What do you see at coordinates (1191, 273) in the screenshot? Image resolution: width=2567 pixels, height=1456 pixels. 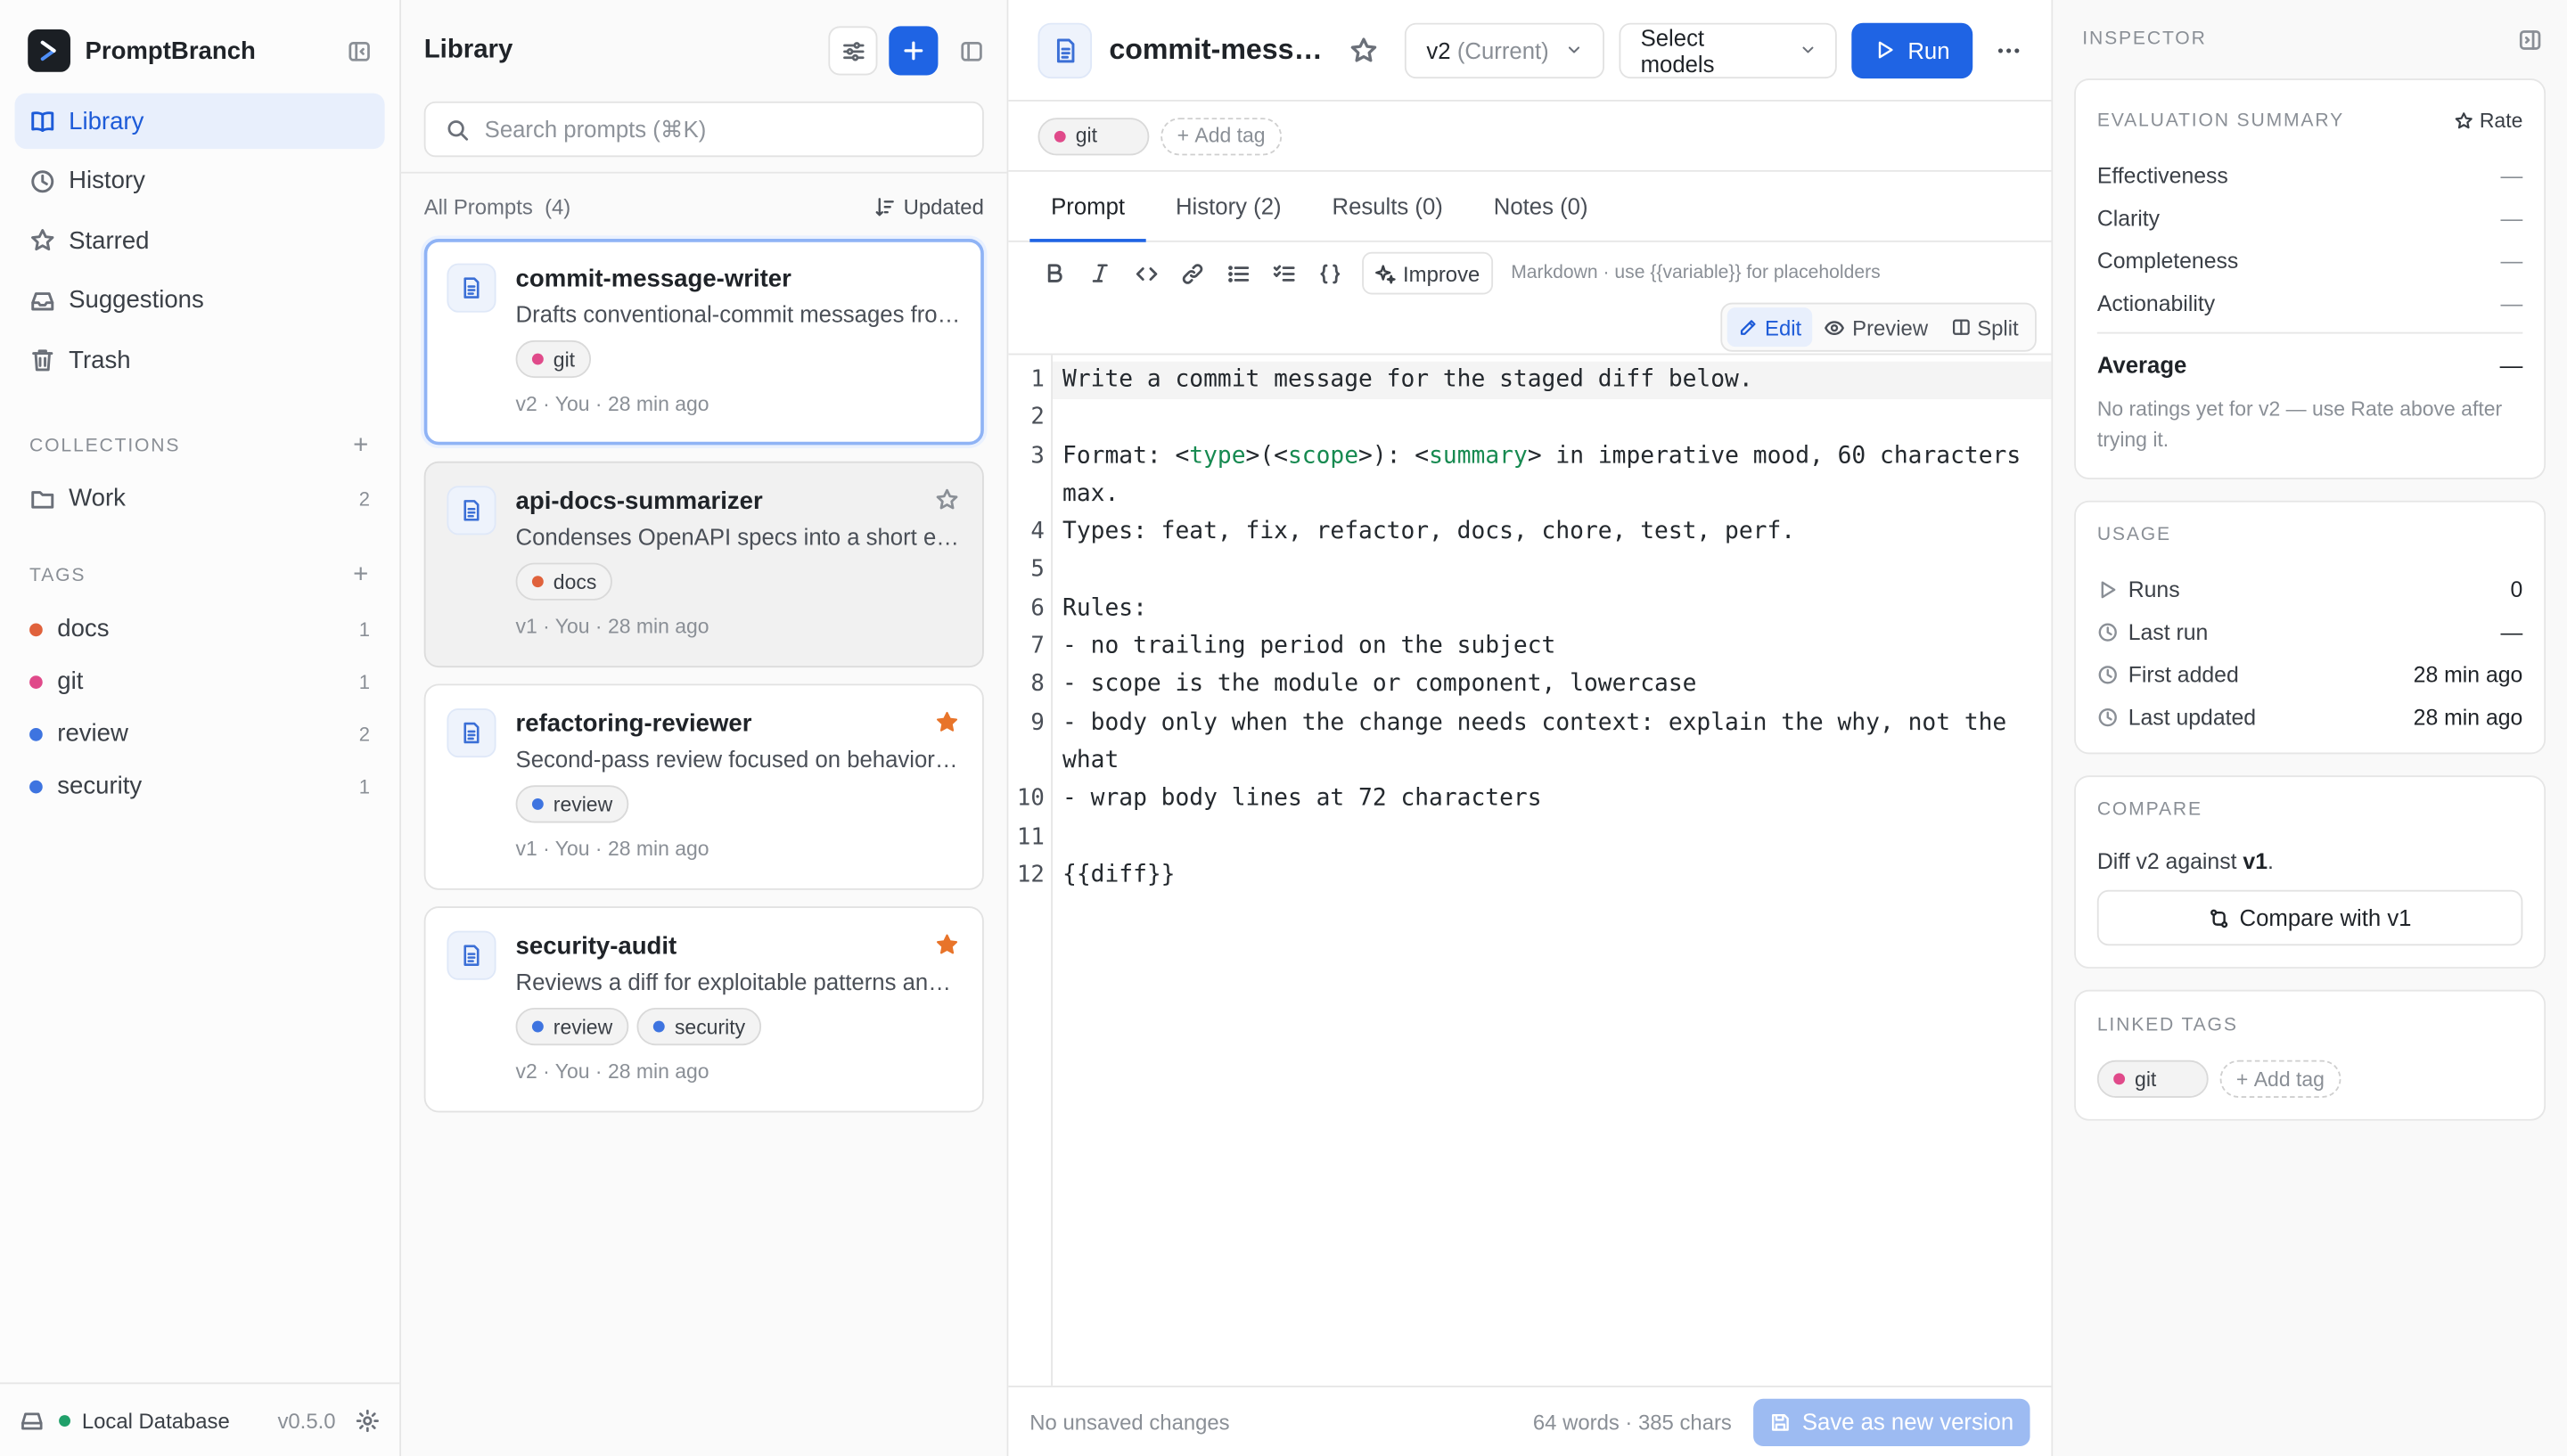 I see `link-icon` at bounding box center [1191, 273].